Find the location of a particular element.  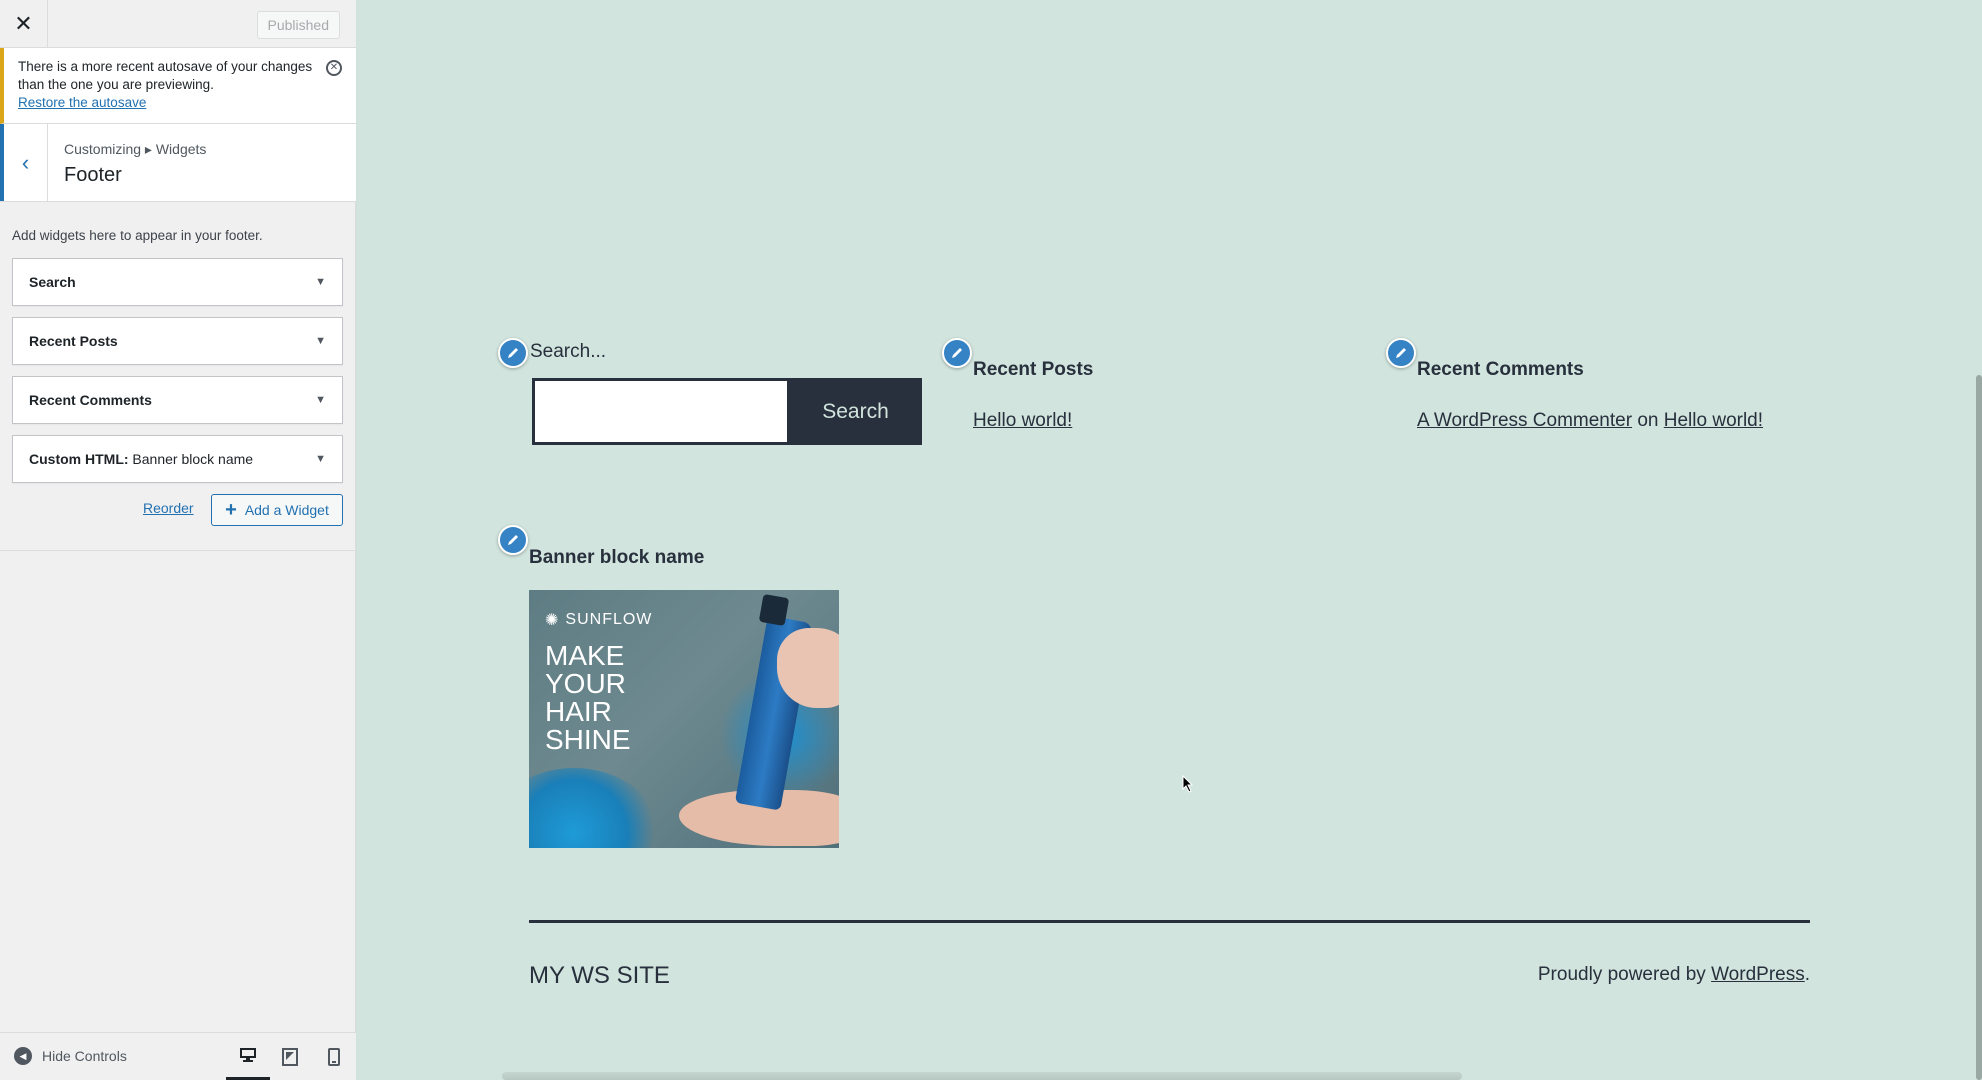

hide-controls-label: Hide Controls is located at coordinates (84, 1056).